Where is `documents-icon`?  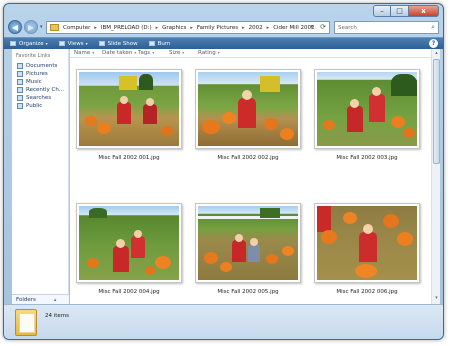
documents-icon is located at coordinates (20, 66).